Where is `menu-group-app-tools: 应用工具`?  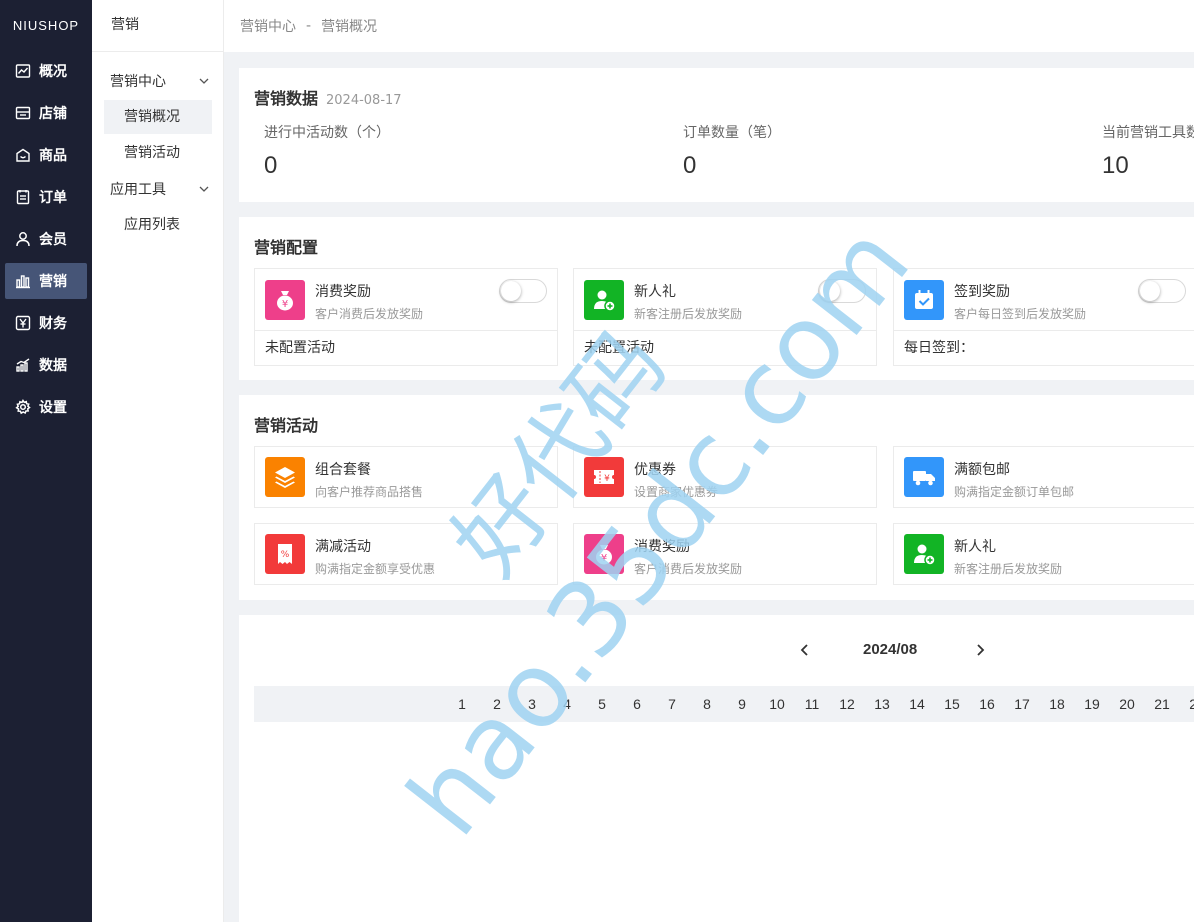
menu-group-app-tools: 应用工具 is located at coordinates (160, 189).